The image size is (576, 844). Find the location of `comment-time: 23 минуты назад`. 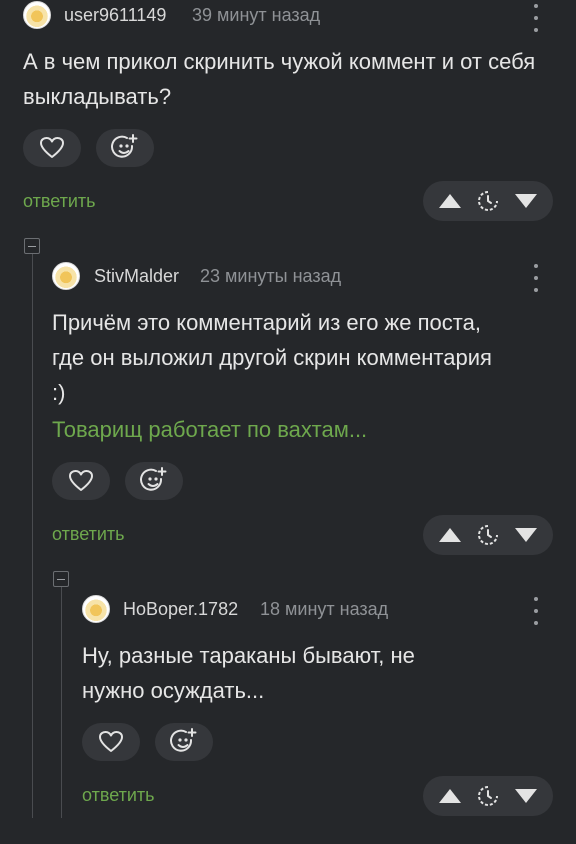

comment-time: 23 минуты назад is located at coordinates (271, 276).